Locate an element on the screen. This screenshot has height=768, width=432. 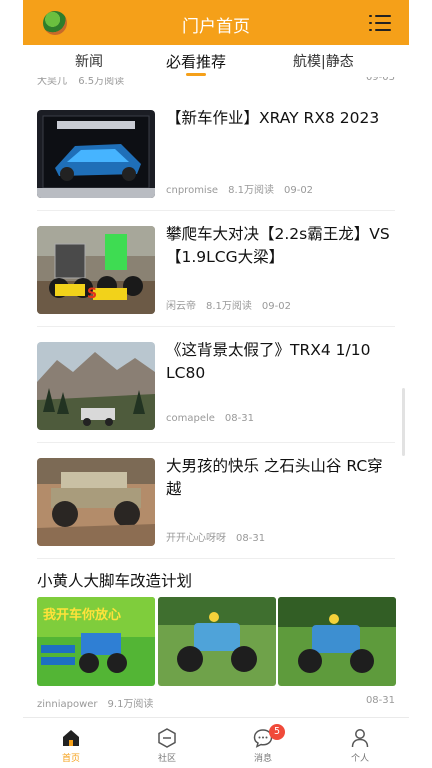
scrollbar is located at coordinates (403, 422).